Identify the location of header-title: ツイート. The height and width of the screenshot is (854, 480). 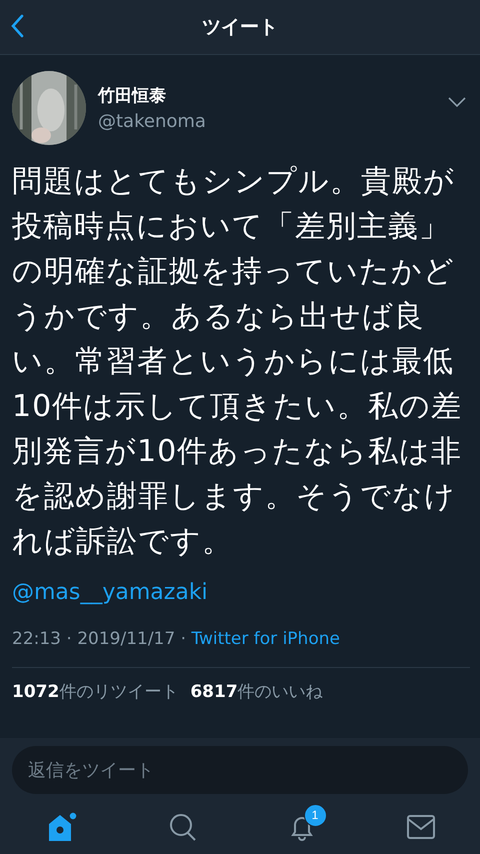
(240, 27).